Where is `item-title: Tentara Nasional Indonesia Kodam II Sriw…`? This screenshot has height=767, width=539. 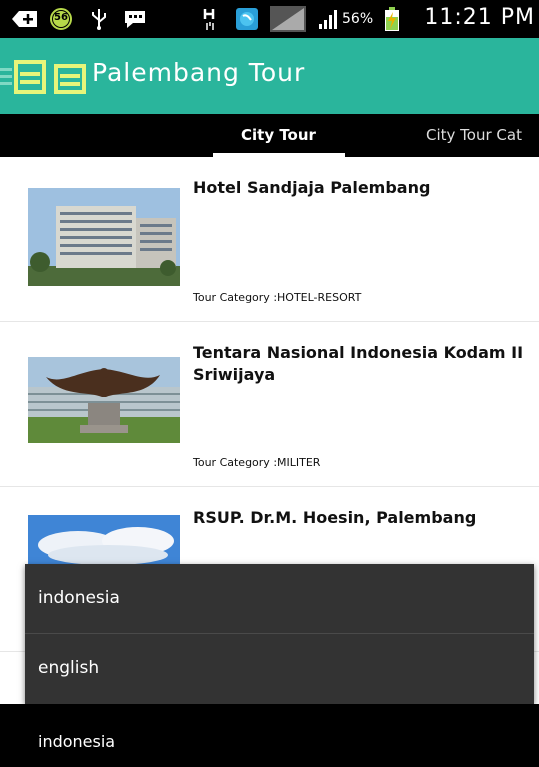 item-title: Tentara Nasional Indonesia Kodam II Sriw… is located at coordinates (358, 363).